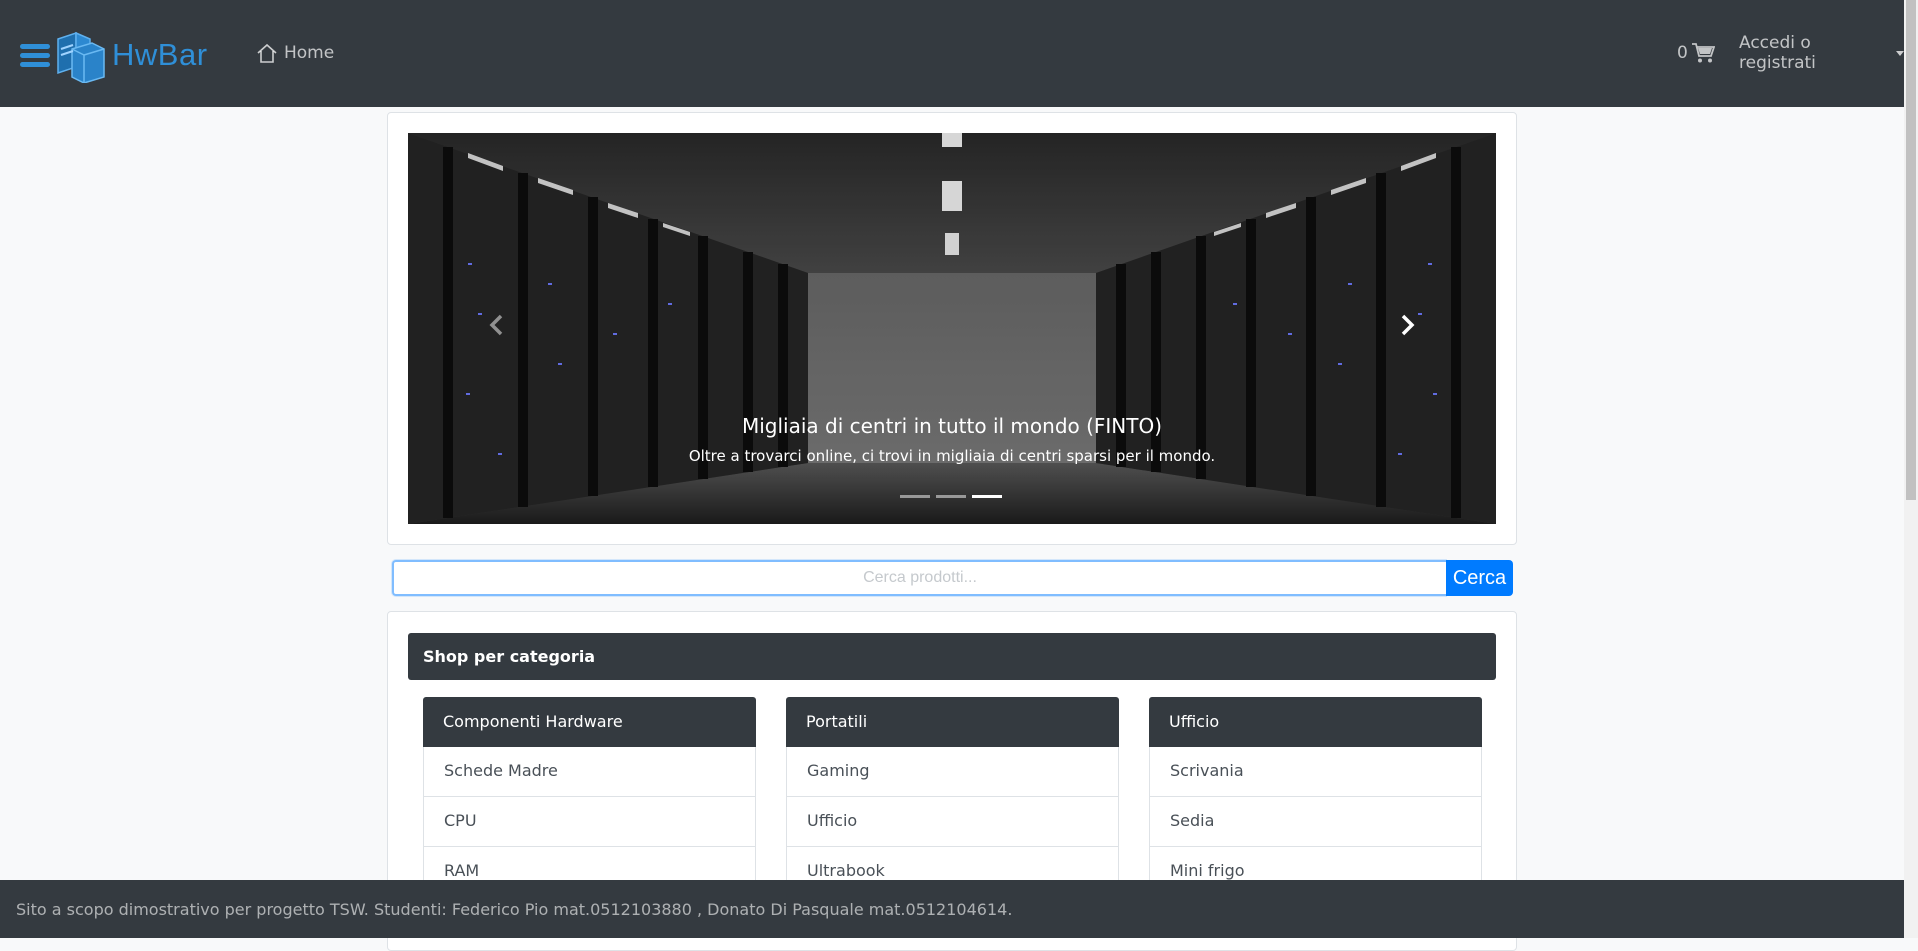 Image resolution: width=1918 pixels, height=951 pixels. I want to click on server-rack-logo-icon, so click(81, 57).